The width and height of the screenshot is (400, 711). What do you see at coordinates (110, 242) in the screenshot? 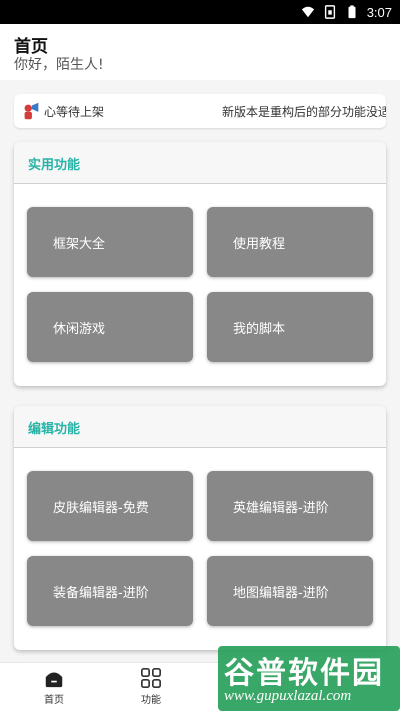
I see `frameworks-button: 框架大全` at bounding box center [110, 242].